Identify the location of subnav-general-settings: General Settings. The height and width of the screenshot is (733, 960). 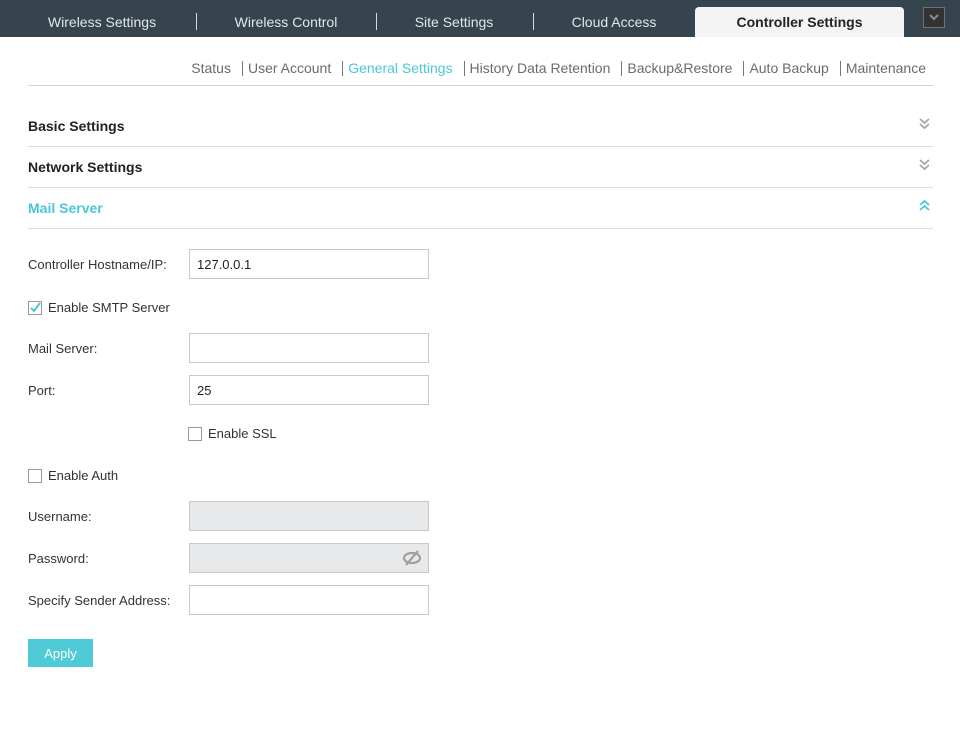
(400, 68).